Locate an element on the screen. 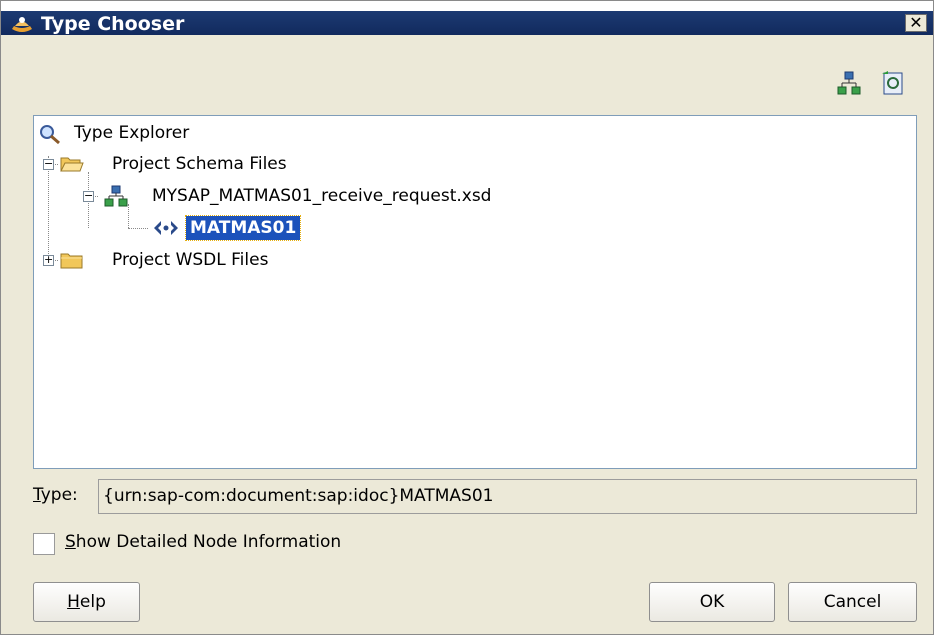 This screenshot has height=635, width=934. type-field: {urn:sap-com:document:sap:idoc}MATMAS01 is located at coordinates (507, 496).